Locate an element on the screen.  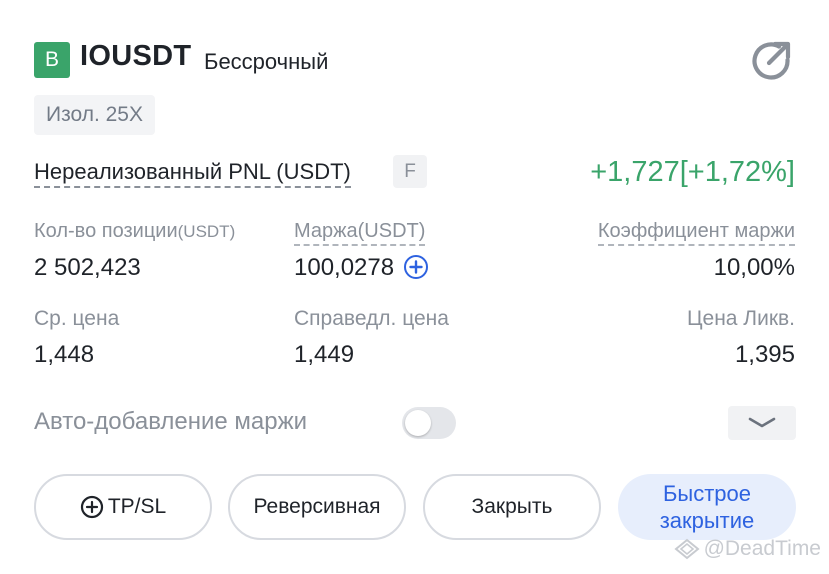
margin-value-row: 100,0278 is located at coordinates (361, 268).